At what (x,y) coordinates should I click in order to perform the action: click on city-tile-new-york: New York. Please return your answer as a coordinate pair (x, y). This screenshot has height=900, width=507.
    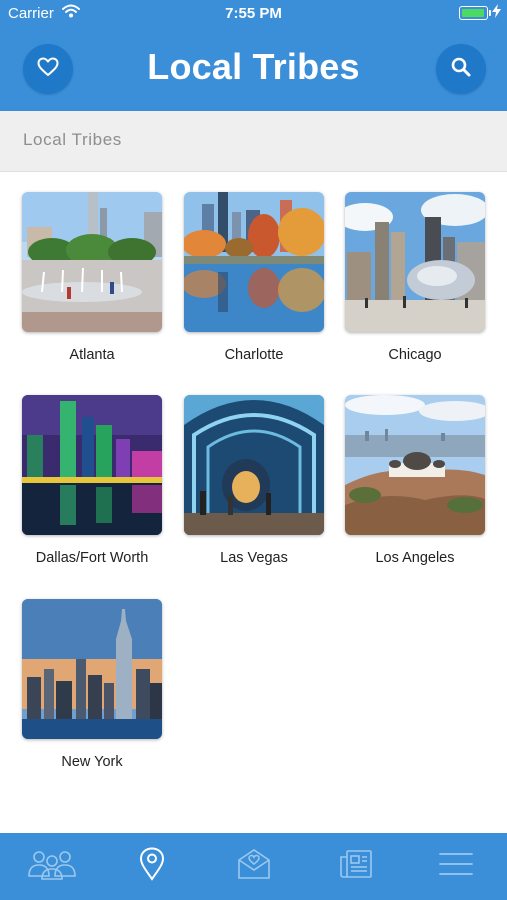
    Looking at the image, I should click on (92, 684).